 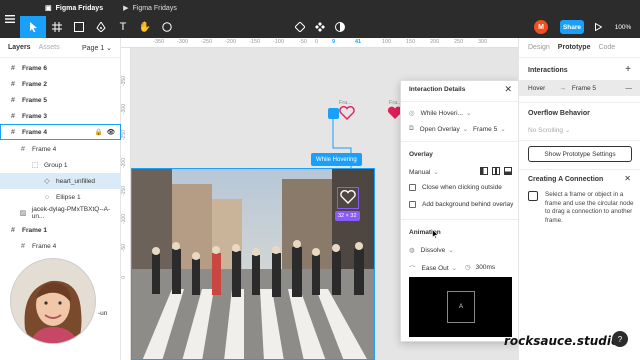 I want to click on text-tool: T, so click(x=123, y=27).